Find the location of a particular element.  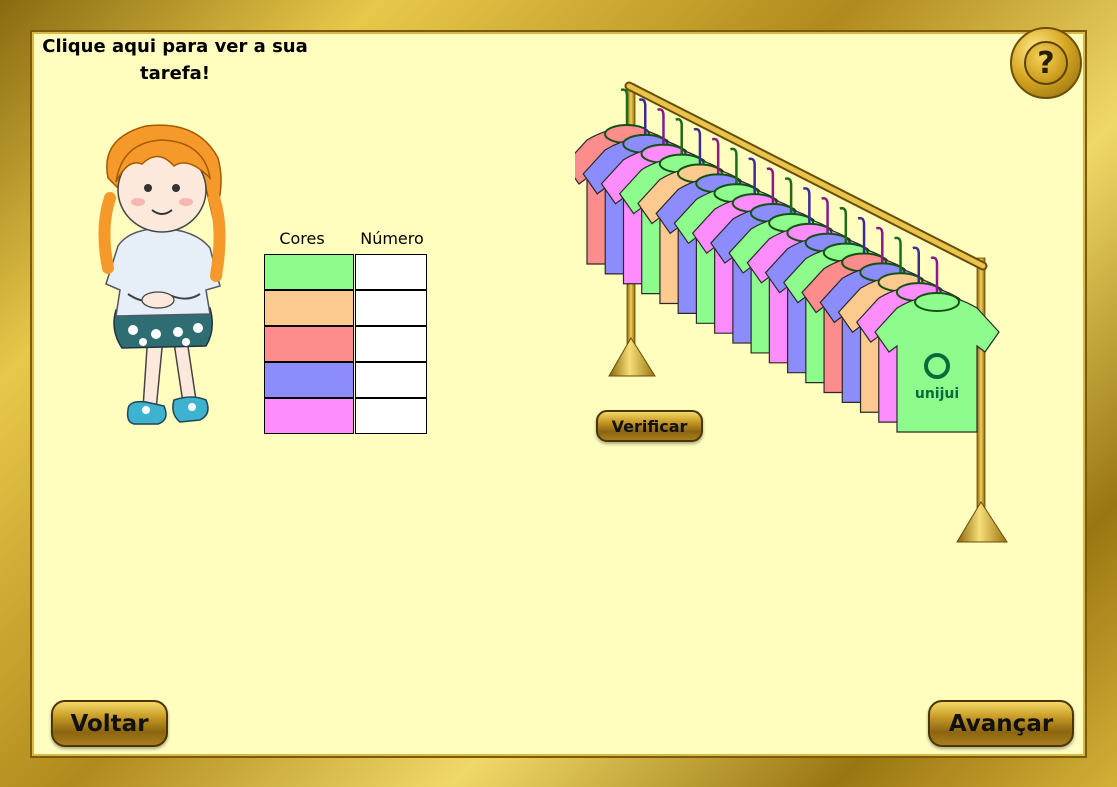

color-swatch-green is located at coordinates (309, 272).